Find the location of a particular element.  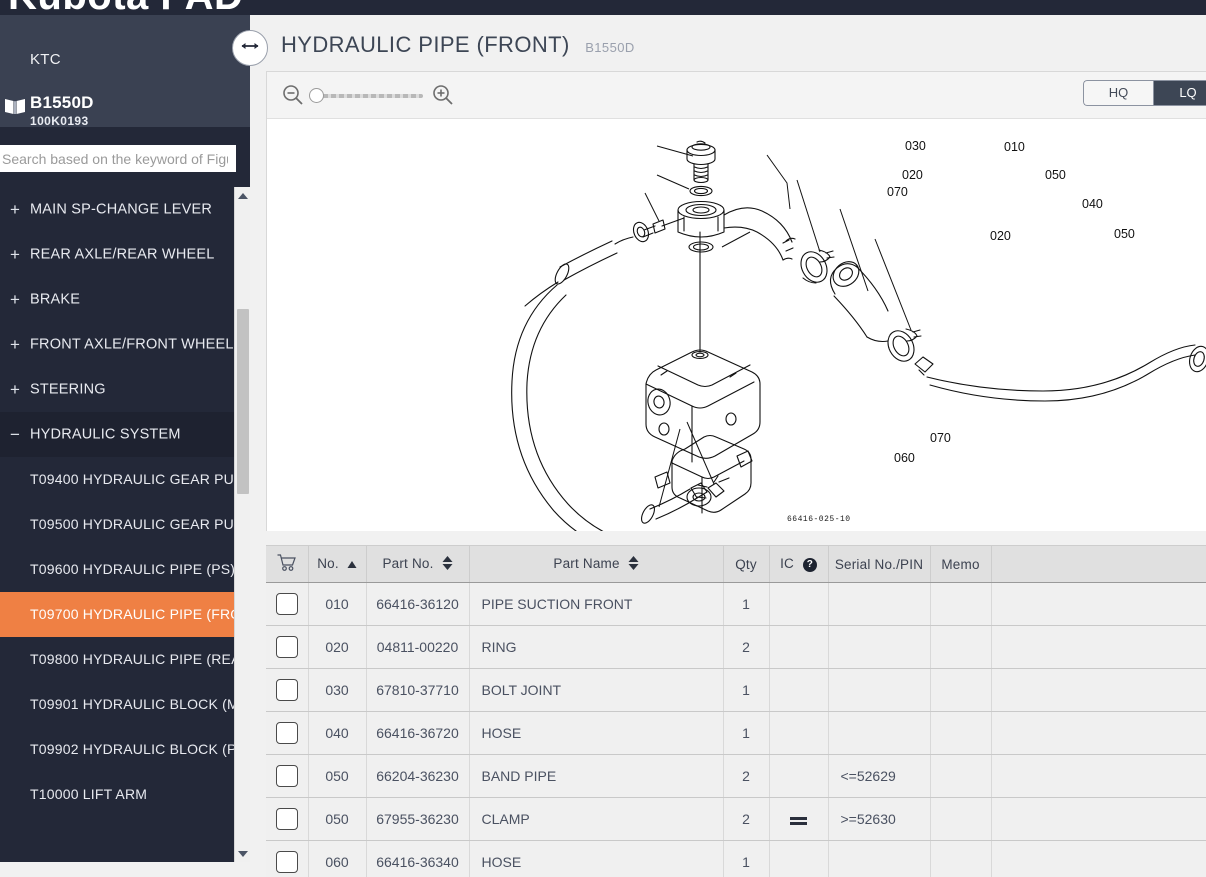

cell-pno: 67955-36230 is located at coordinates (417, 819).